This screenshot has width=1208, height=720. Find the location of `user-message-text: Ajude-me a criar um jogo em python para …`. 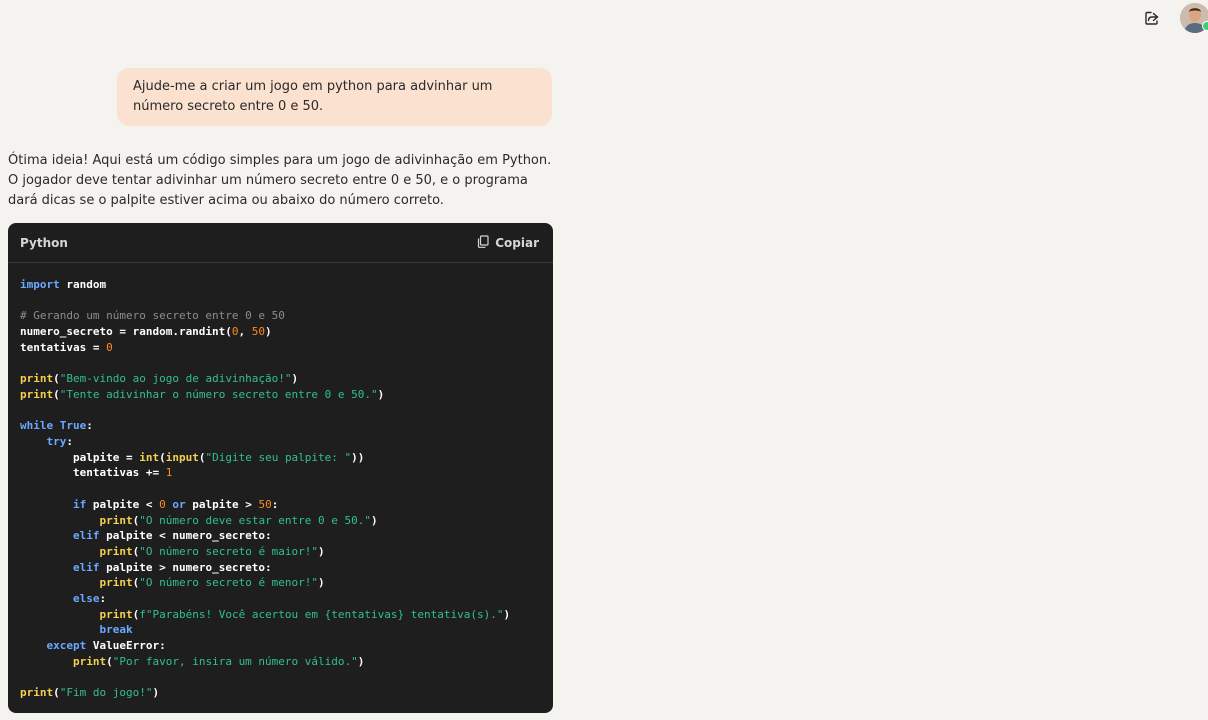

user-message-text: Ajude-me a criar um jogo em python para … is located at coordinates (313, 96).